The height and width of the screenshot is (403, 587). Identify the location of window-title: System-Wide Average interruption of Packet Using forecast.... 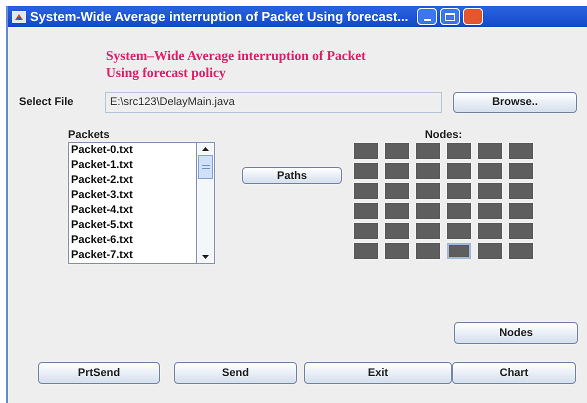
(219, 17).